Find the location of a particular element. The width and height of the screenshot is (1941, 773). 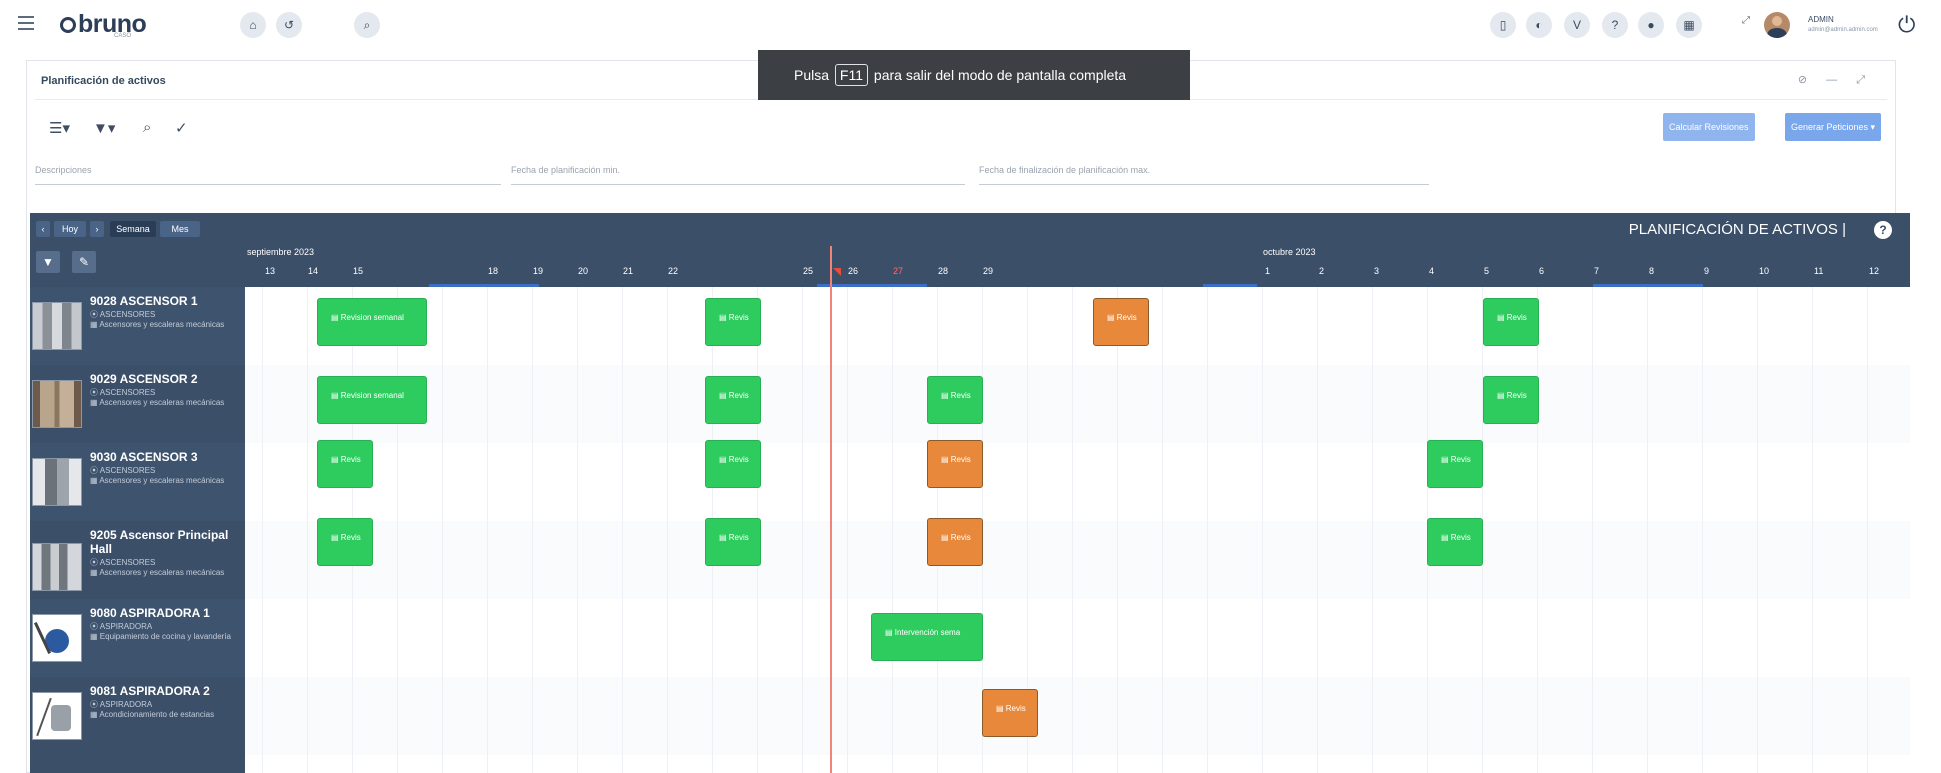

toast-prefix: Pulsa is located at coordinates (812, 75).